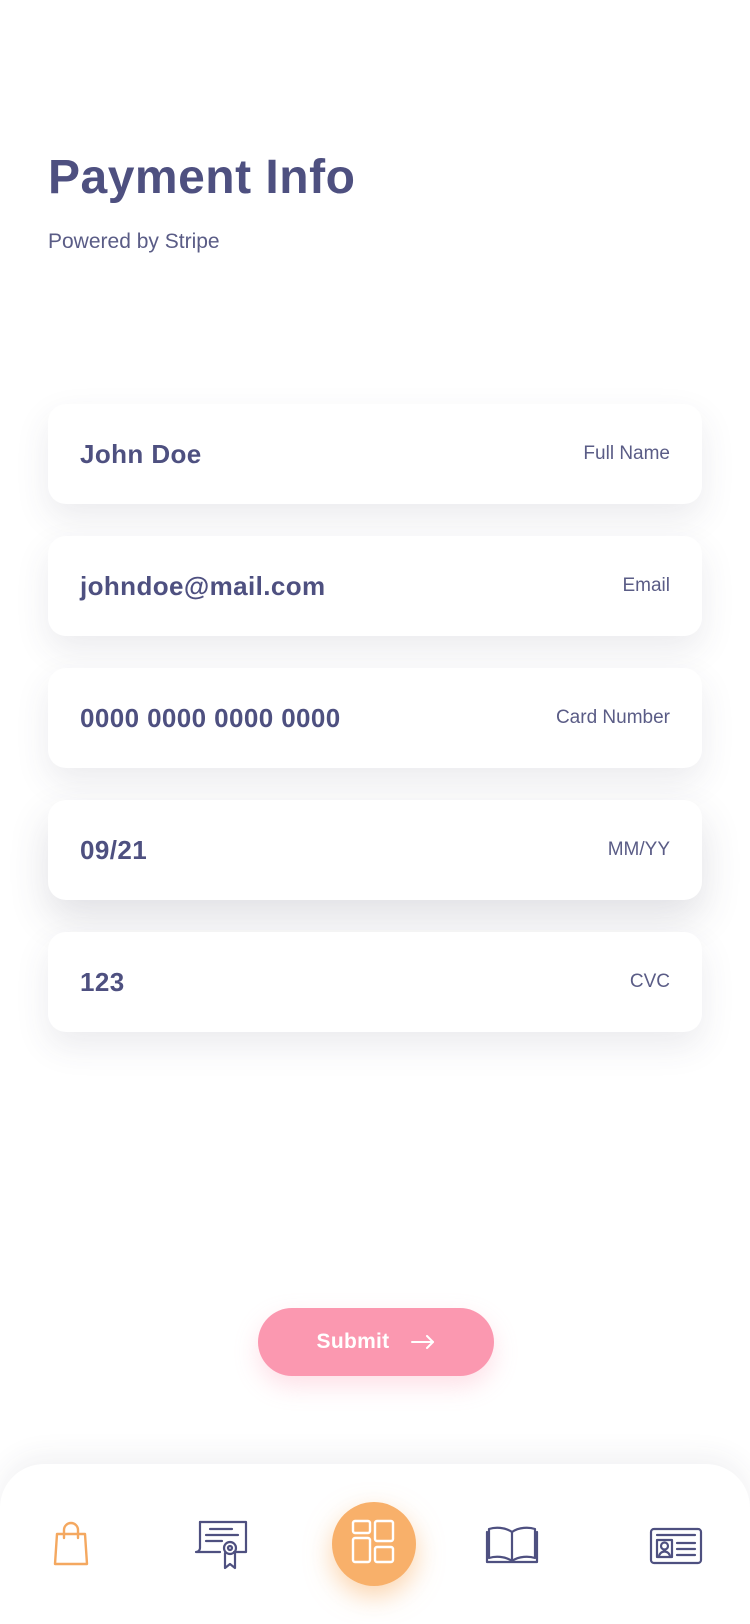 Image resolution: width=750 pixels, height=1624 pixels. Describe the element at coordinates (375, 454) in the screenshot. I see `full-name-field: John Doe Full Name` at that location.